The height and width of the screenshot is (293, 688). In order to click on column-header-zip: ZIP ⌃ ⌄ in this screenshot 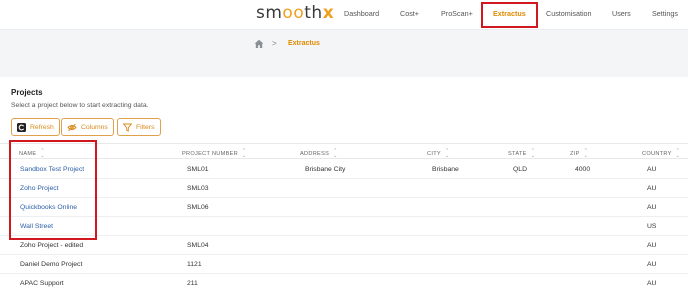, I will do `click(579, 154)`.